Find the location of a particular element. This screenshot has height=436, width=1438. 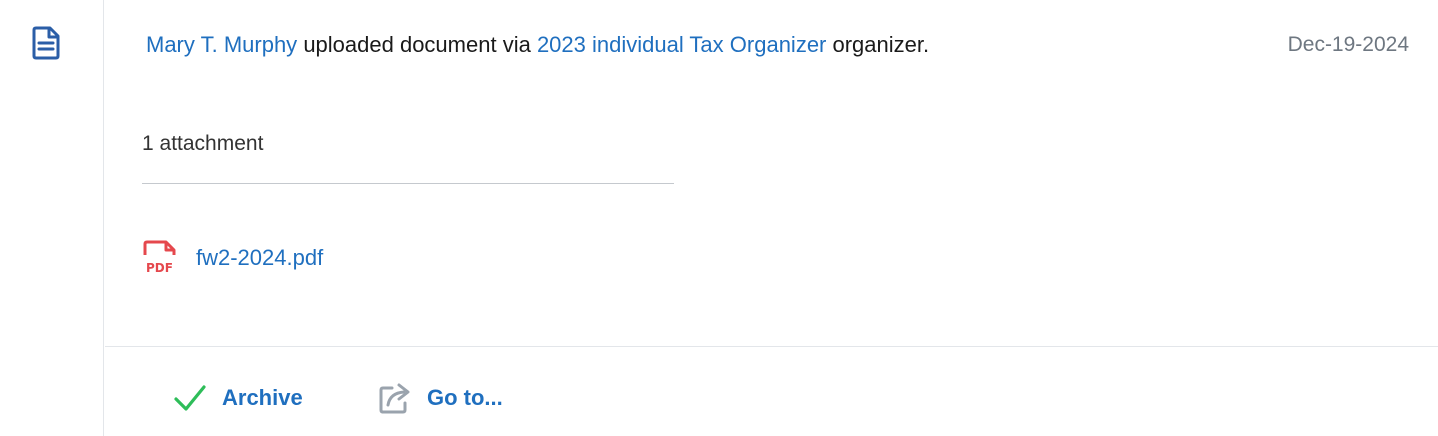

external-link-icon is located at coordinates (394, 398).